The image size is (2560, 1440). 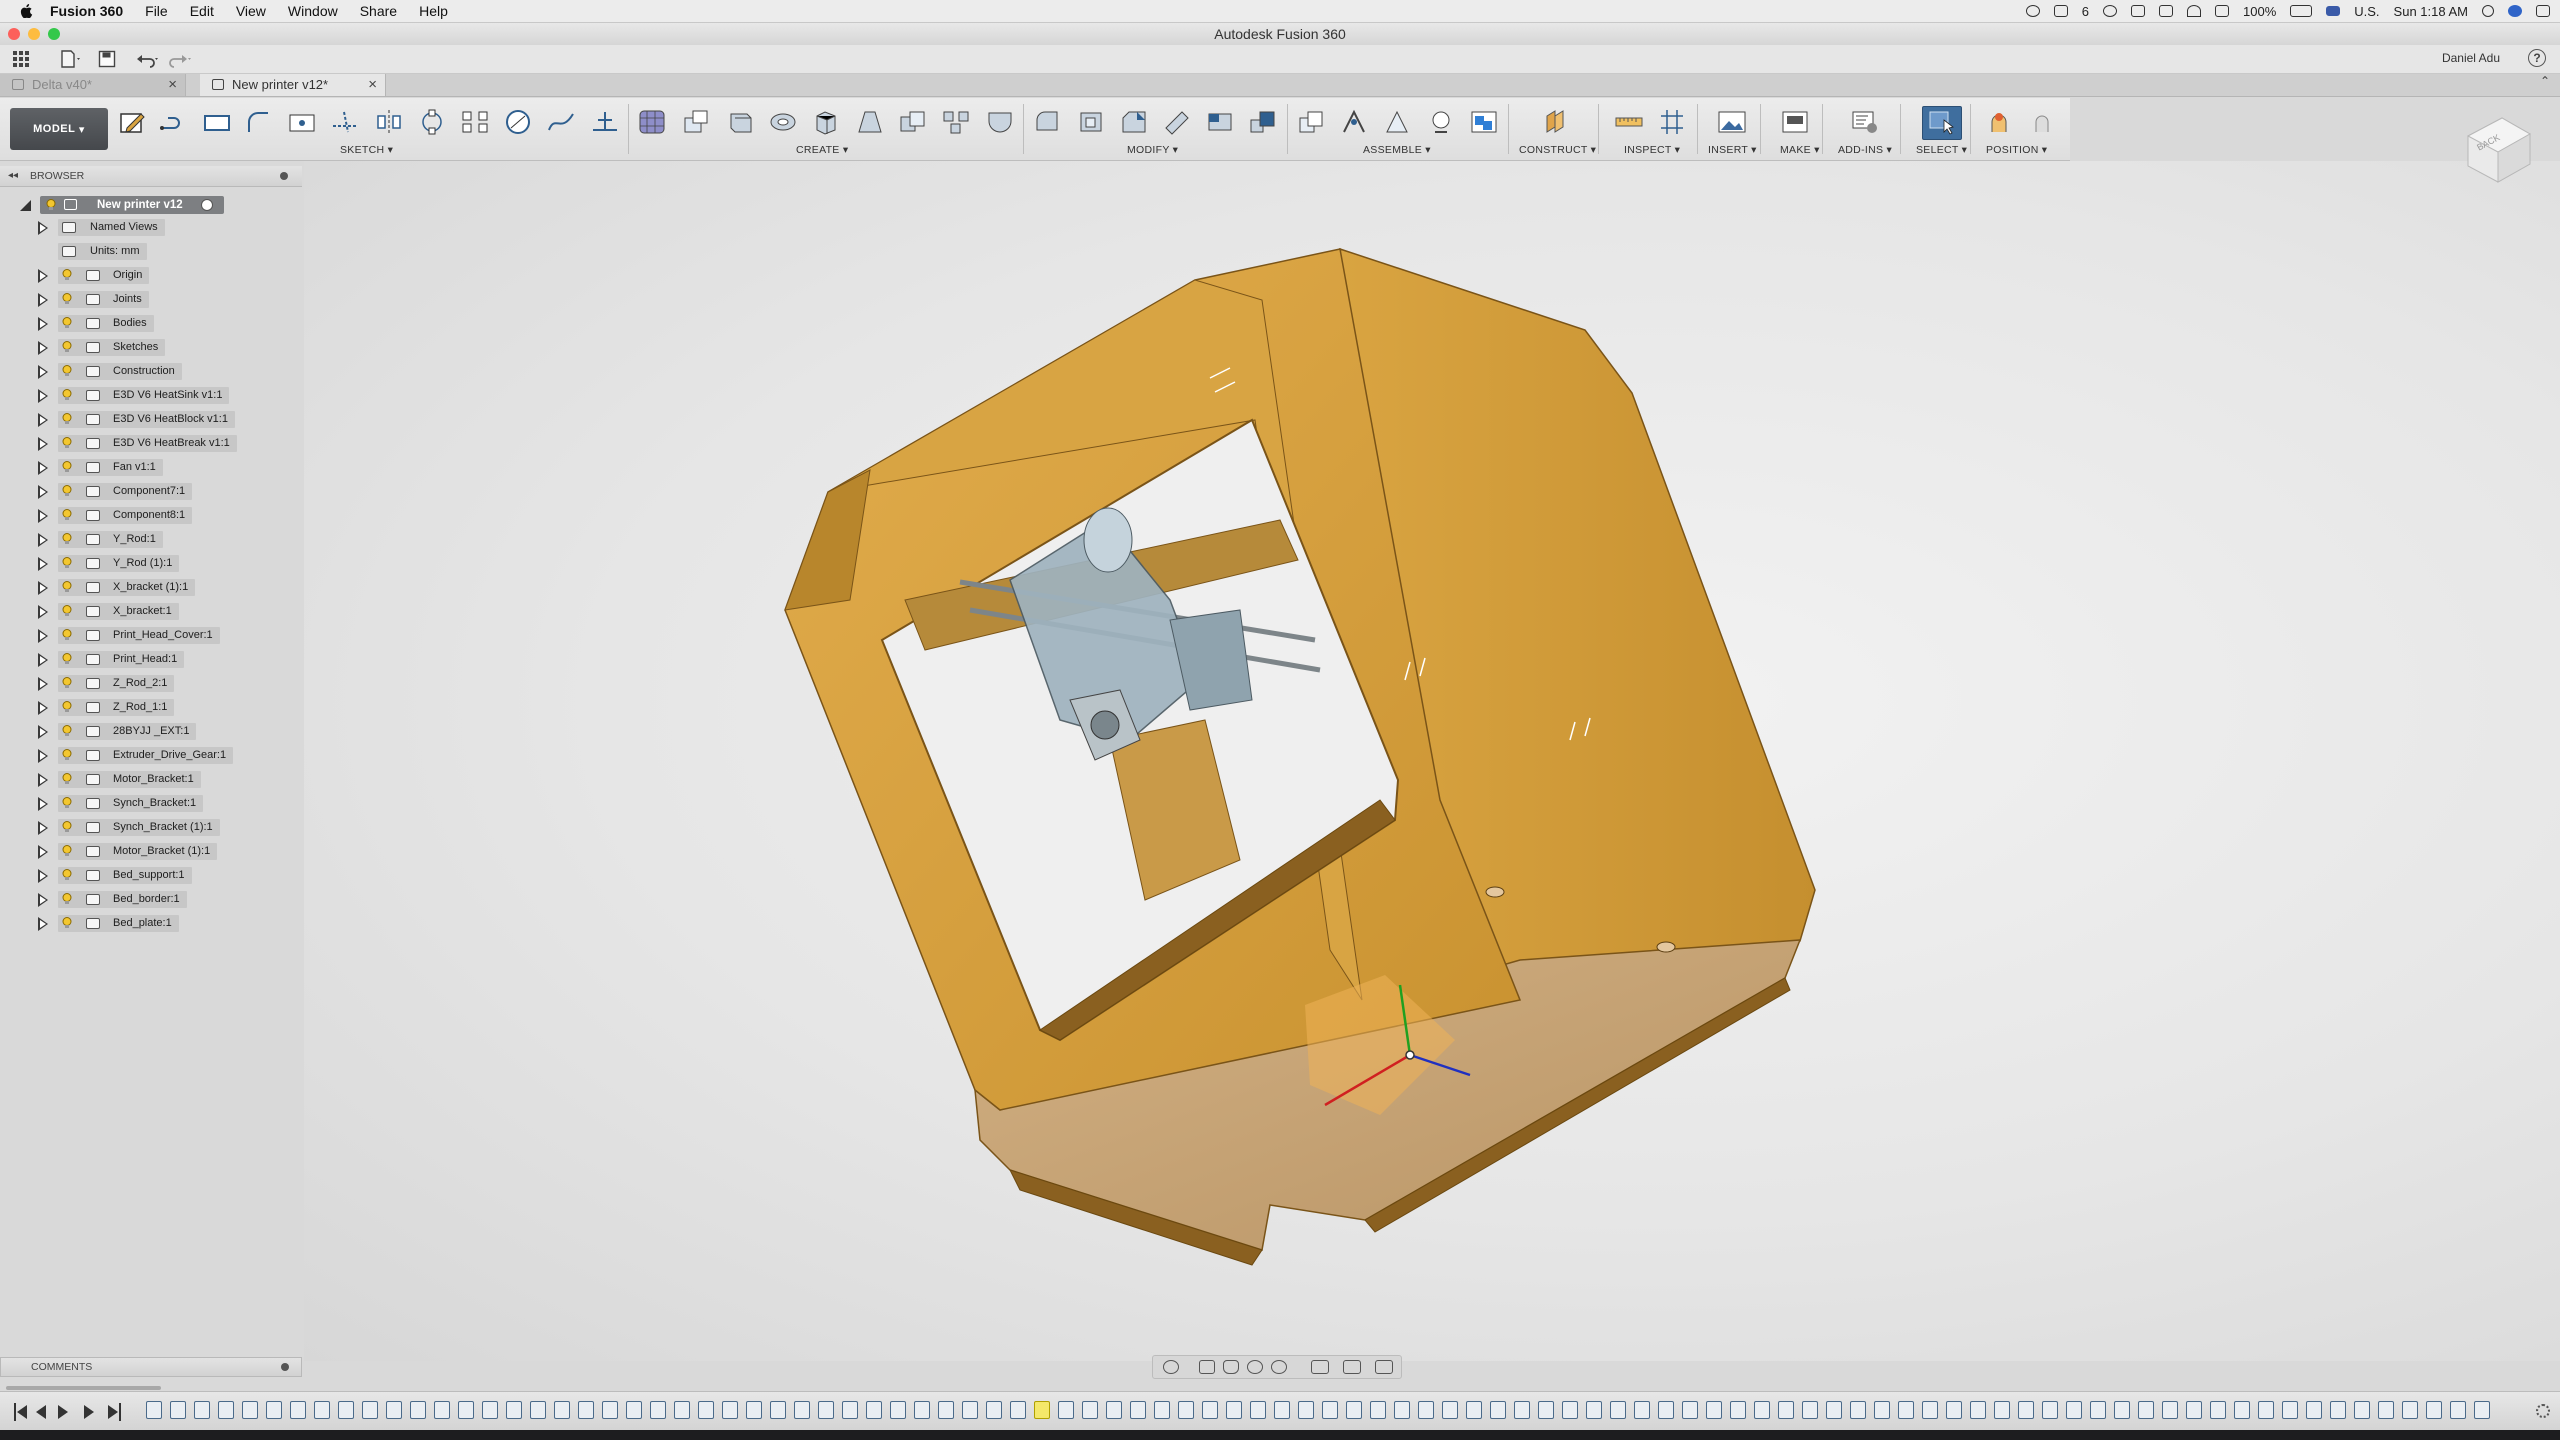 I want to click on browser-node: Z_Rod_1:1, so click(x=130, y=708).